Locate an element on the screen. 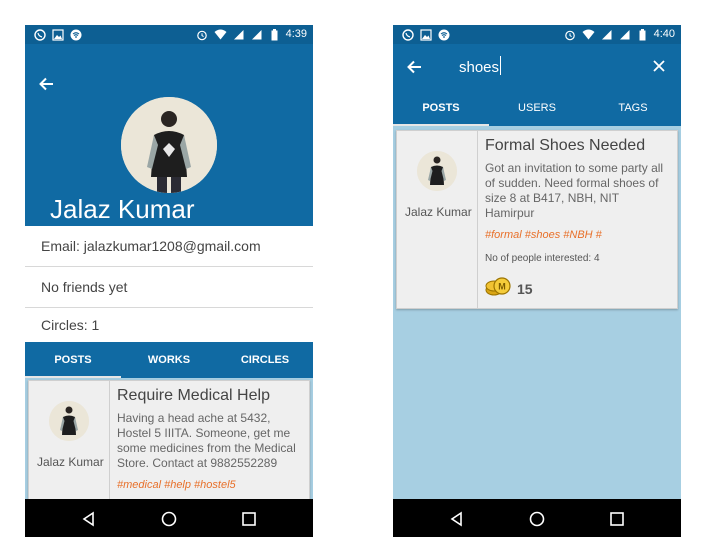  post-title: Formal Shoes Needed is located at coordinates (565, 145).